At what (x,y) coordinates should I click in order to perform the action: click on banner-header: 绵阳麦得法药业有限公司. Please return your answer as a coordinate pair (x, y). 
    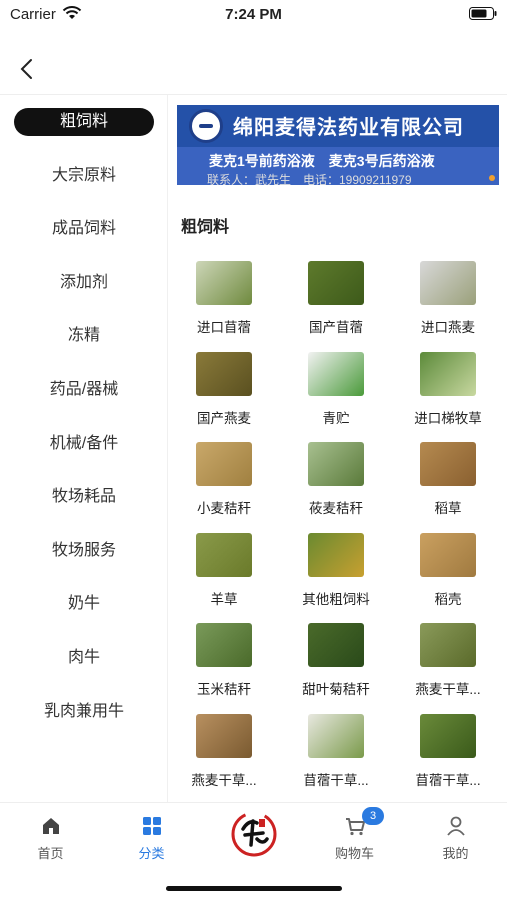
    Looking at the image, I should click on (338, 126).